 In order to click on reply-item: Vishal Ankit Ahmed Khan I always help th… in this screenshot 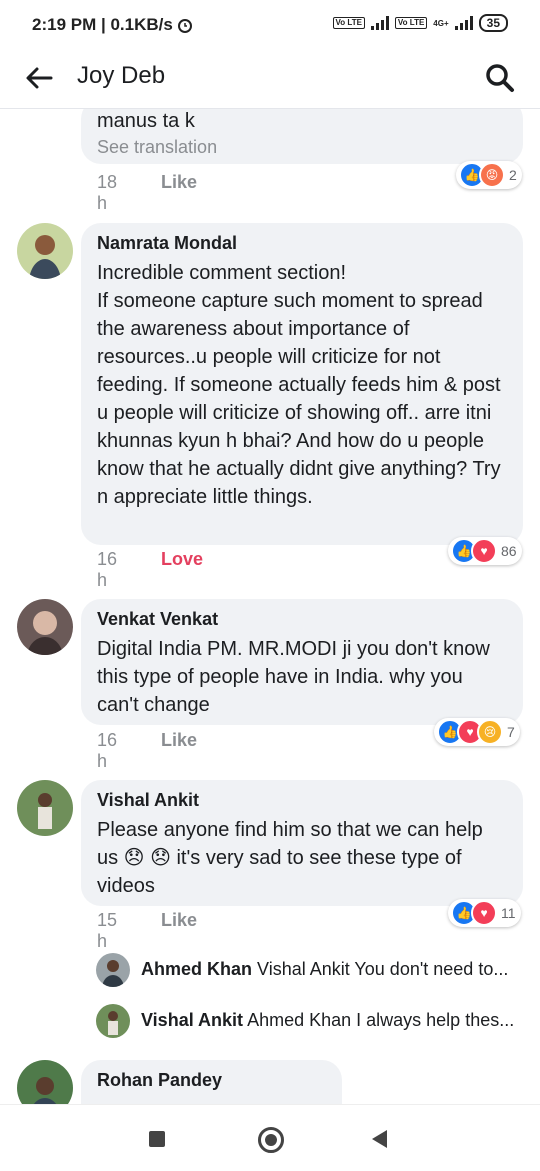, I will do `click(311, 1022)`.